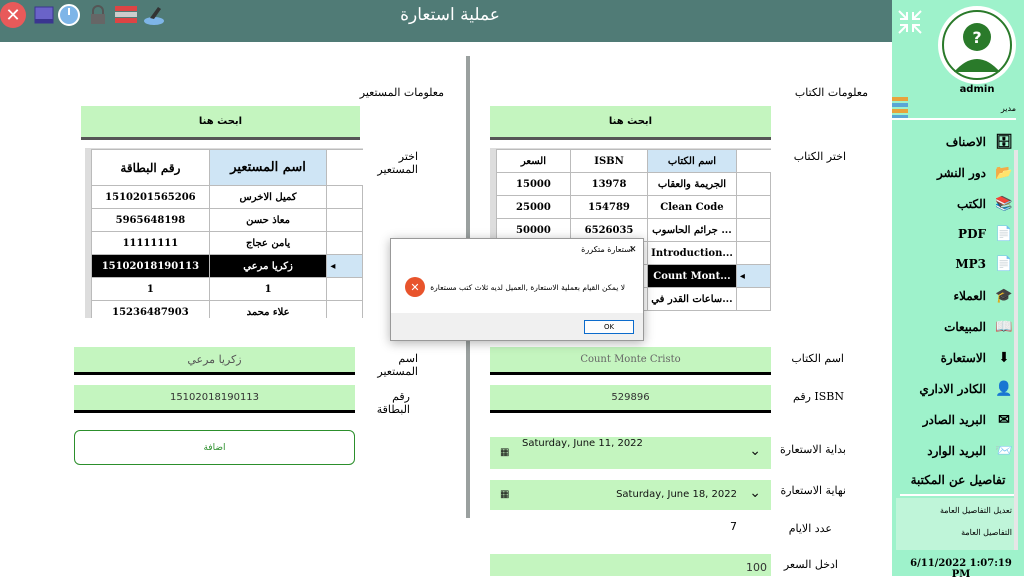 This screenshot has width=1024, height=580. Describe the element at coordinates (214, 447) in the screenshot. I see `add-button: اضافة` at that location.